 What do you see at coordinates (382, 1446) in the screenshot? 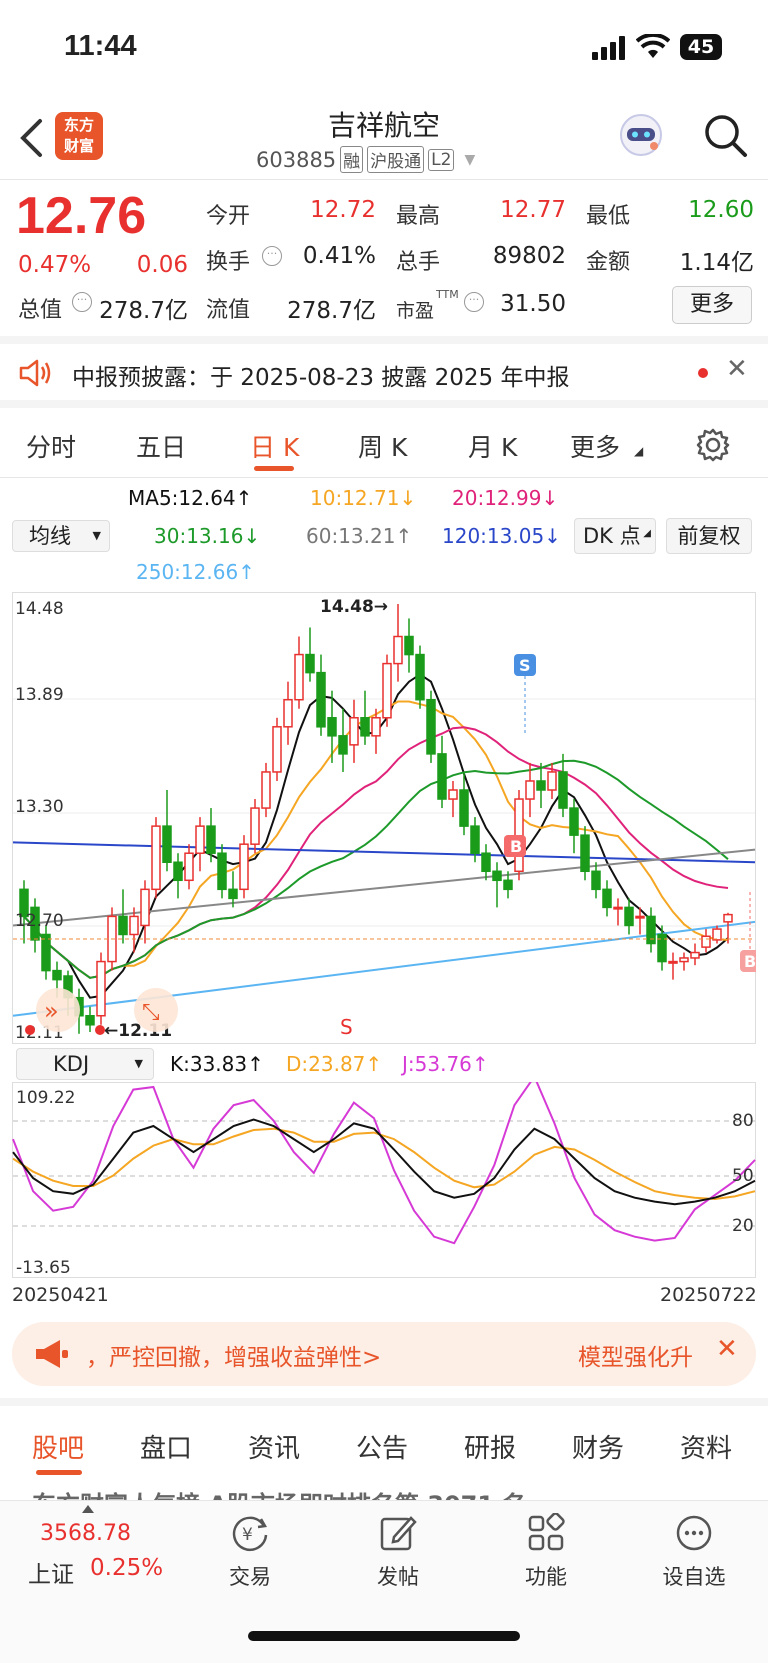
I see `tab-announcements: 公告` at bounding box center [382, 1446].